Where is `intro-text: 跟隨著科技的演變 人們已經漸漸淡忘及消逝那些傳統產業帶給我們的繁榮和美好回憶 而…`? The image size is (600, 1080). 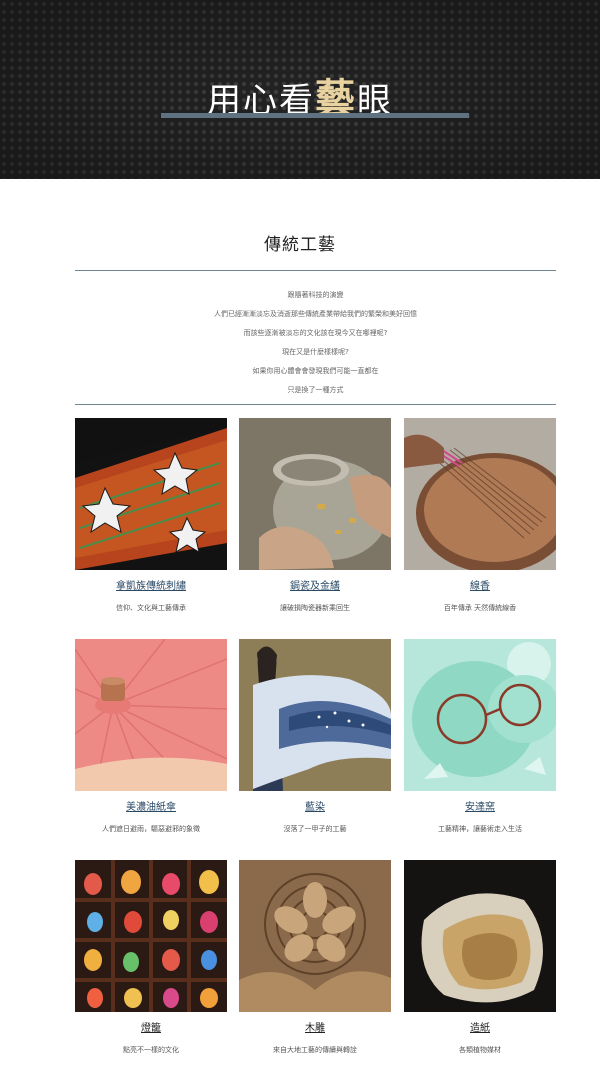
intro-text: 跟隨著科技的演變 人們已經漸漸淡忘及消逝那些傳統產業帶給我們的繁榮和美好回憶 而… is located at coordinates (315, 343).